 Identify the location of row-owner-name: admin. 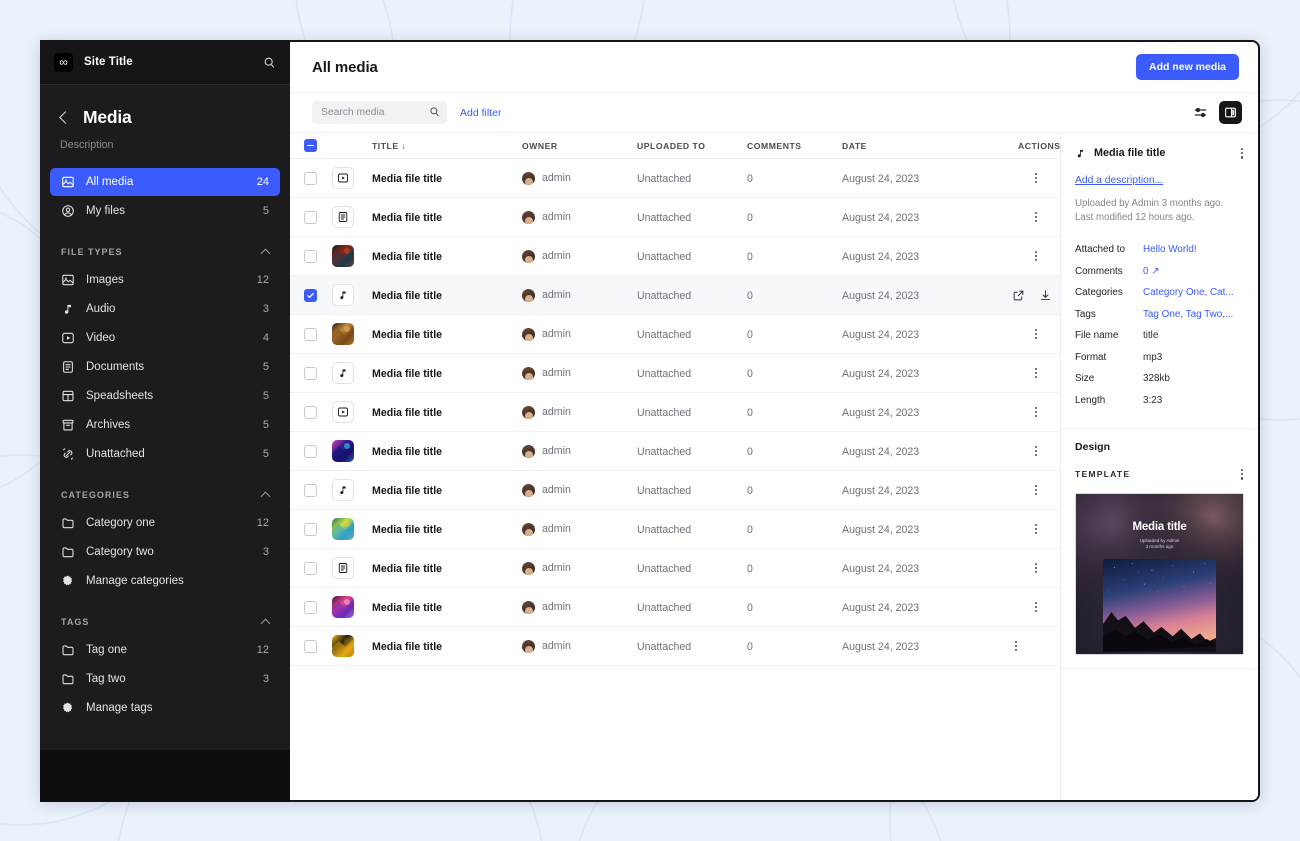
(556, 412).